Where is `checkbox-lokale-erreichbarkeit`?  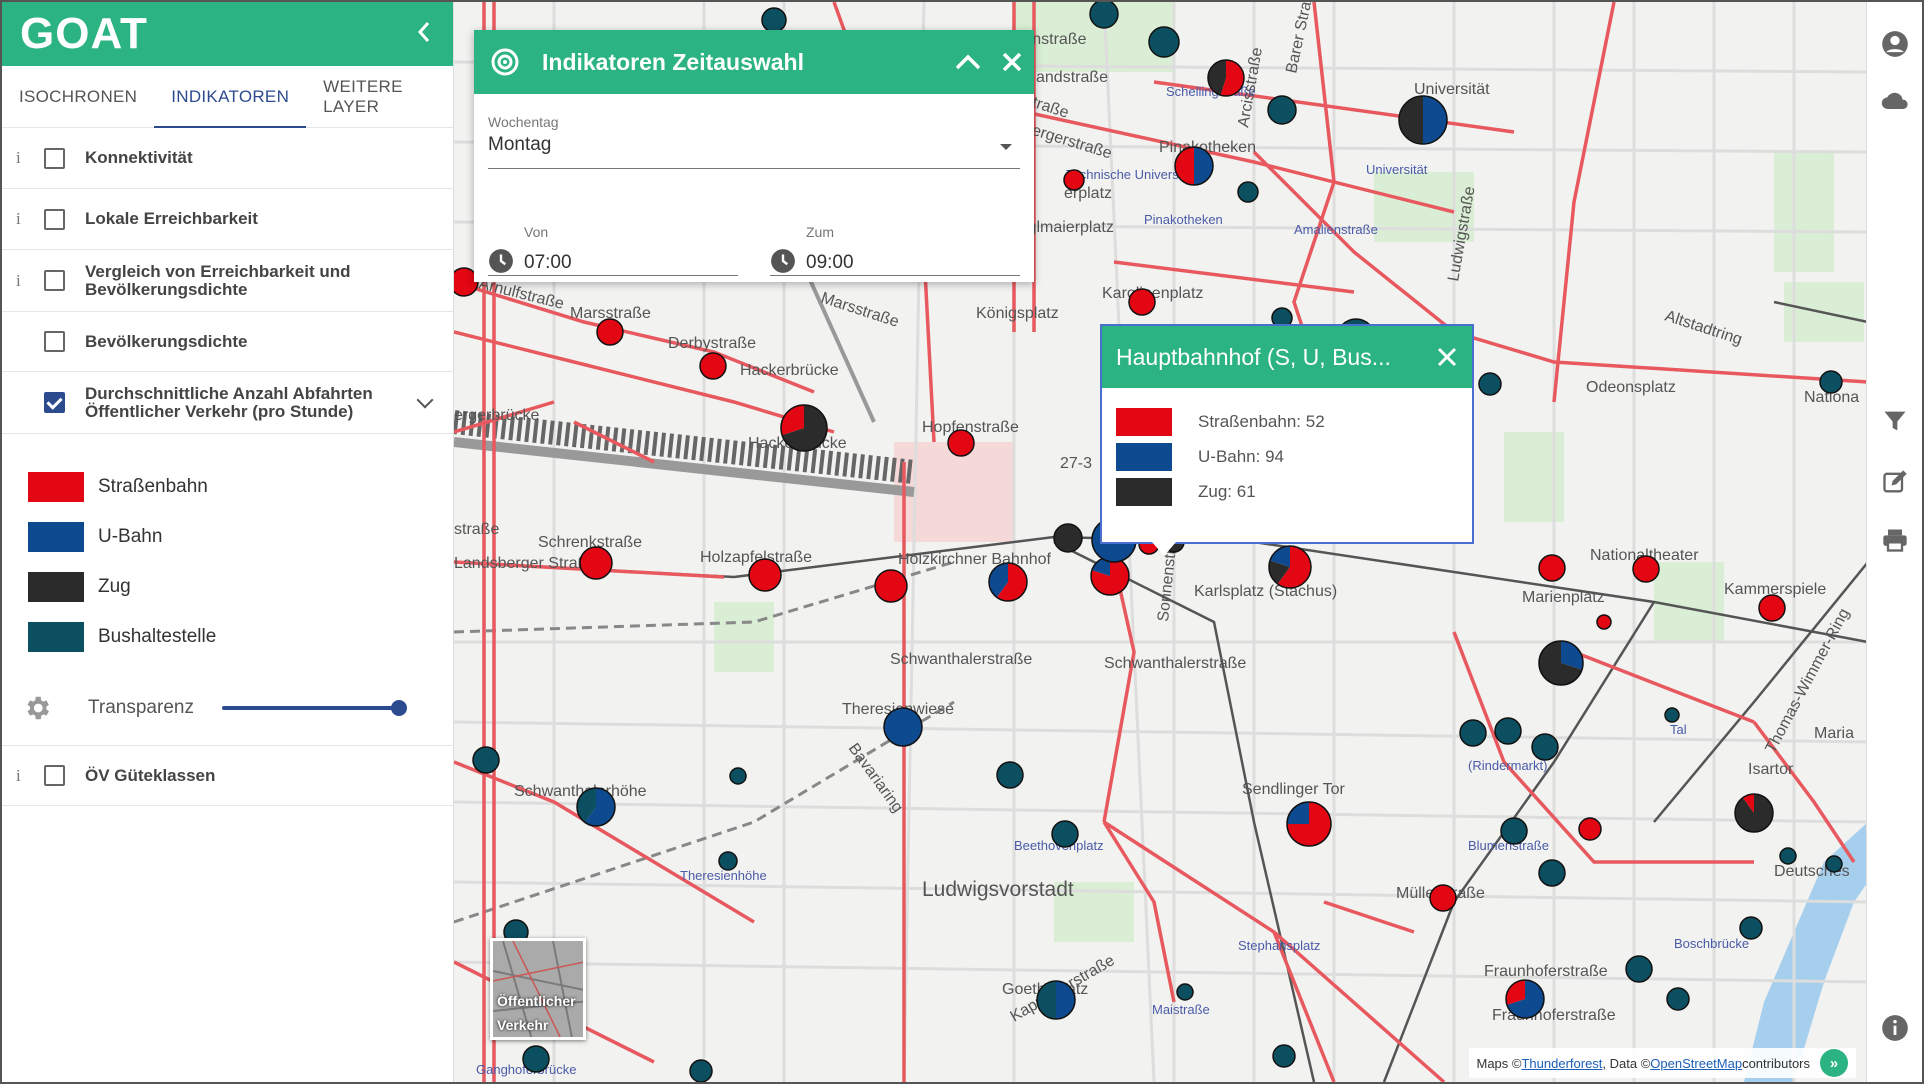
checkbox-lokale-erreichbarkeit is located at coordinates (54, 219).